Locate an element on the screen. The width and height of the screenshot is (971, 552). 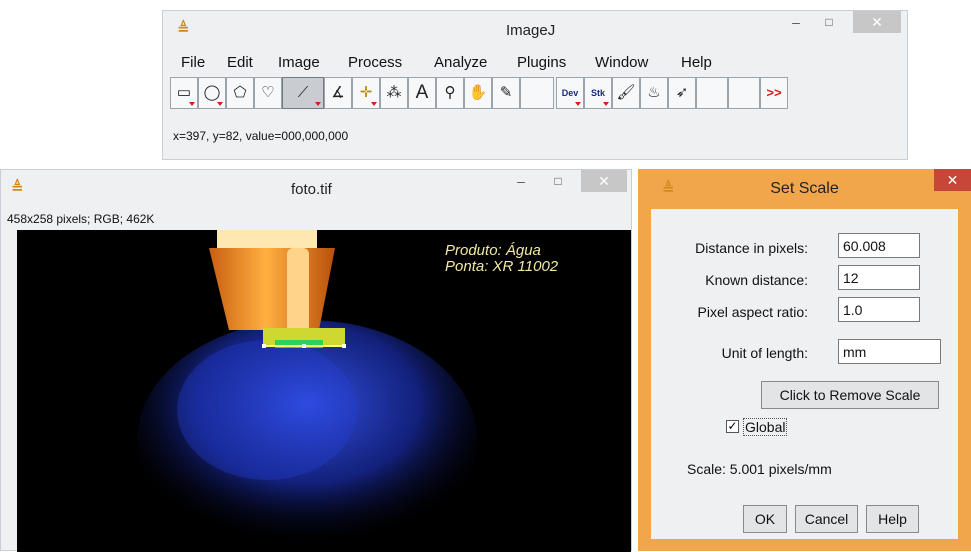
menu-edit: Edit is located at coordinates (240, 63).